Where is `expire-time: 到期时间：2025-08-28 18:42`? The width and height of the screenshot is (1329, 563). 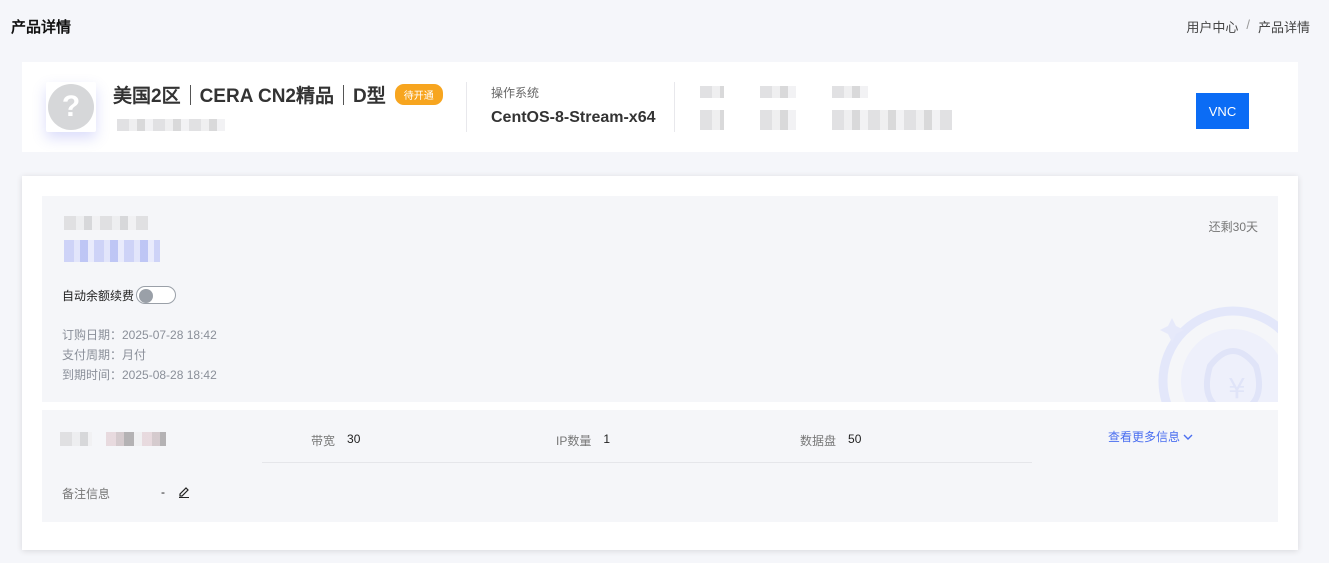
expire-time: 到期时间：2025-08-28 18:42 is located at coordinates (139, 375).